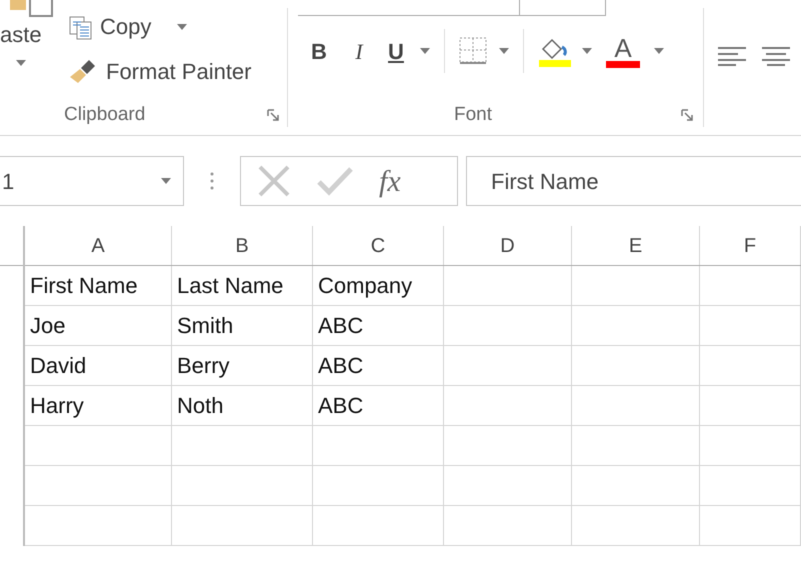  What do you see at coordinates (659, 51) in the screenshot?
I see `font-color-caret-icon` at bounding box center [659, 51].